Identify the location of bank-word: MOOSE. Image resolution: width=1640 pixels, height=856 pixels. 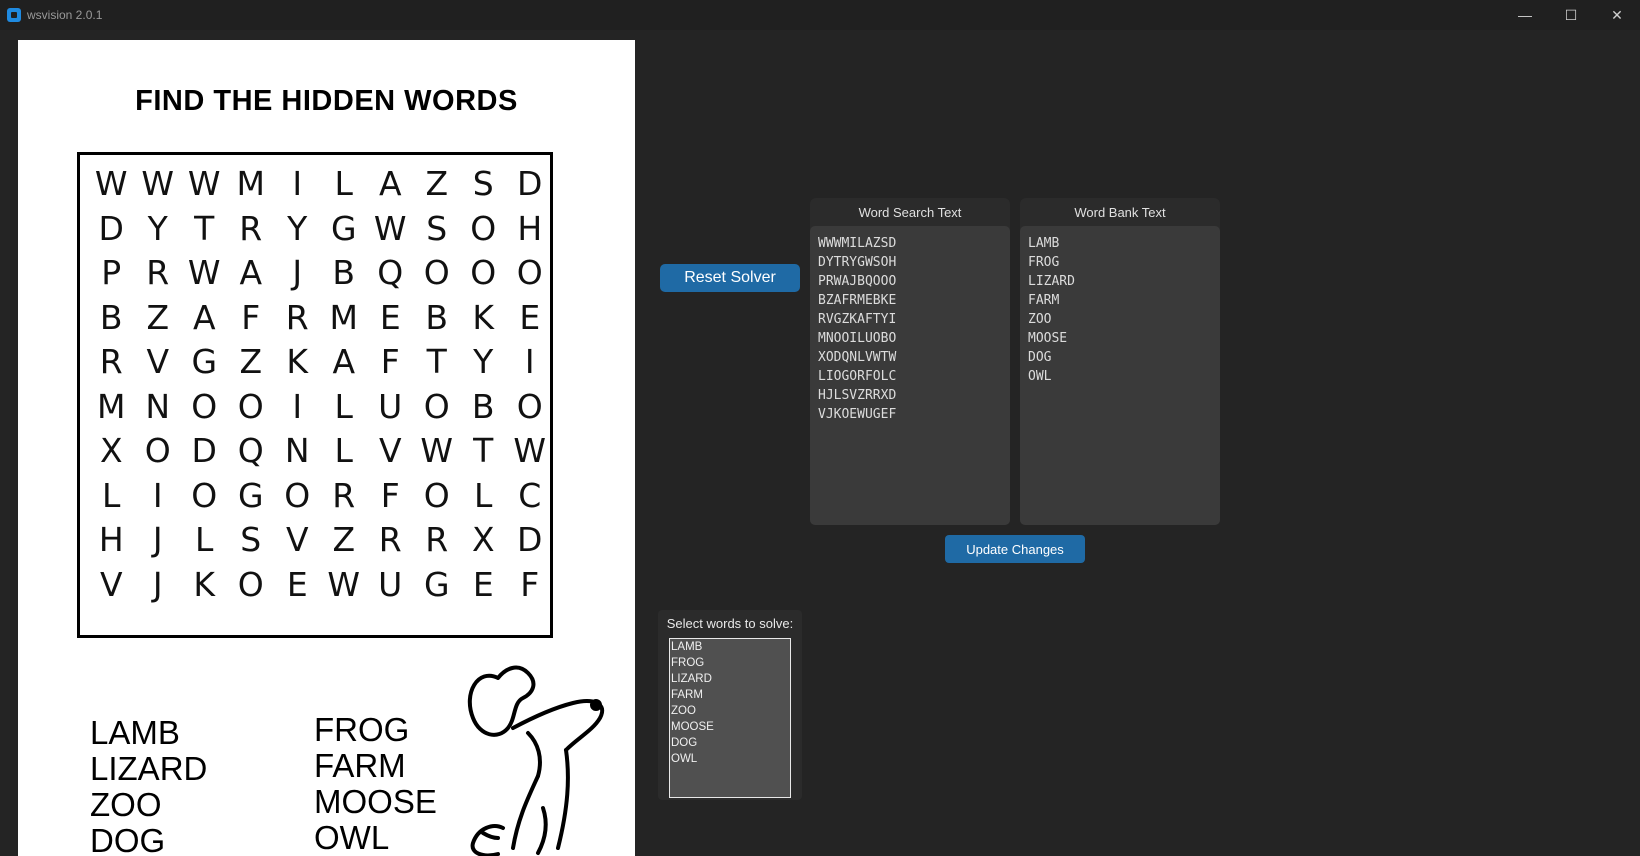
(375, 801).